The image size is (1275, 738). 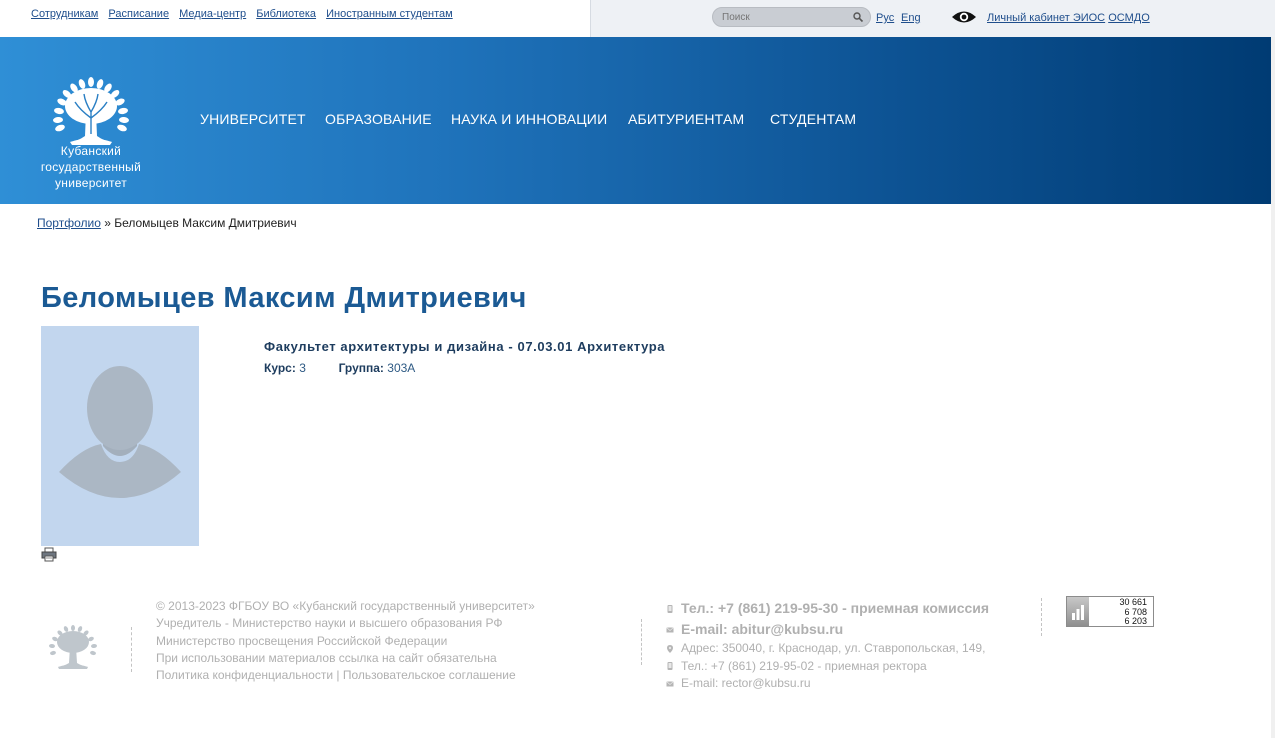 I want to click on lang-ru-link: Рус, so click(x=885, y=18).